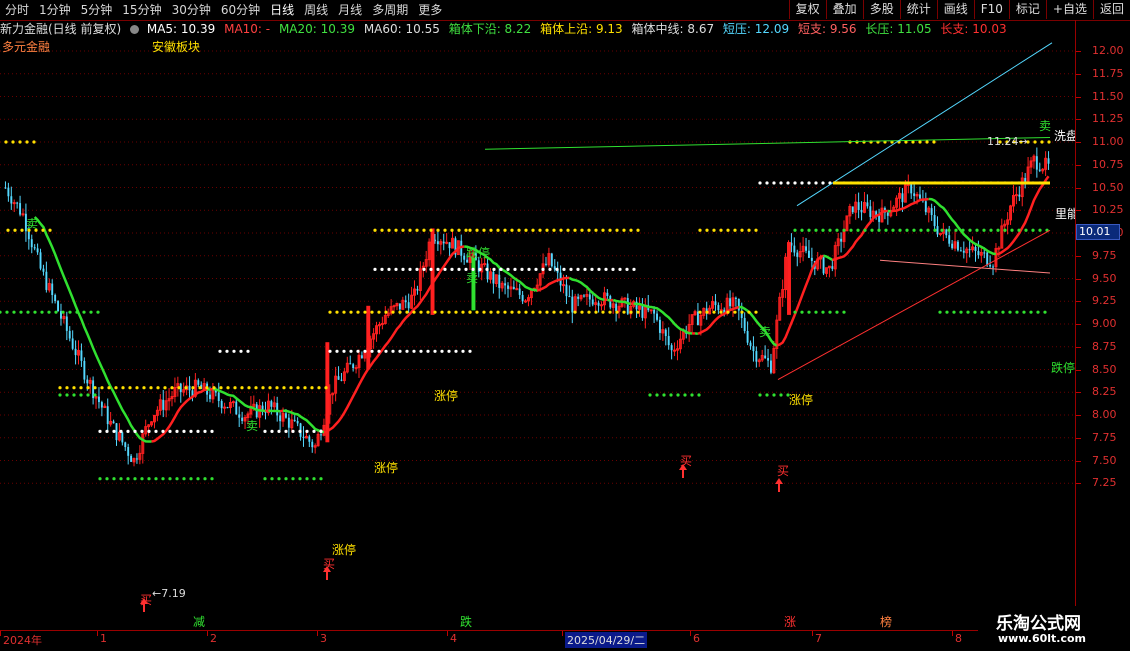  What do you see at coordinates (1027, 9) in the screenshot?
I see `toolbar-button-6: 标记` at bounding box center [1027, 9].